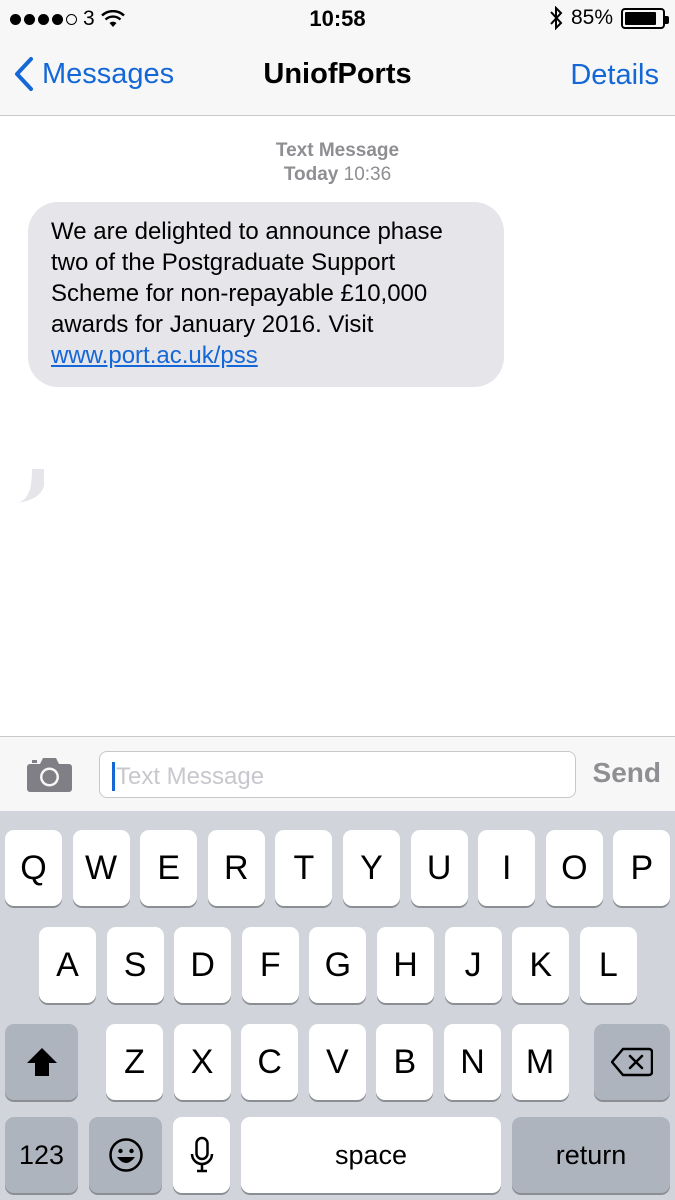 This screenshot has width=675, height=1200. What do you see at coordinates (540, 1062) in the screenshot?
I see `key-m: M` at bounding box center [540, 1062].